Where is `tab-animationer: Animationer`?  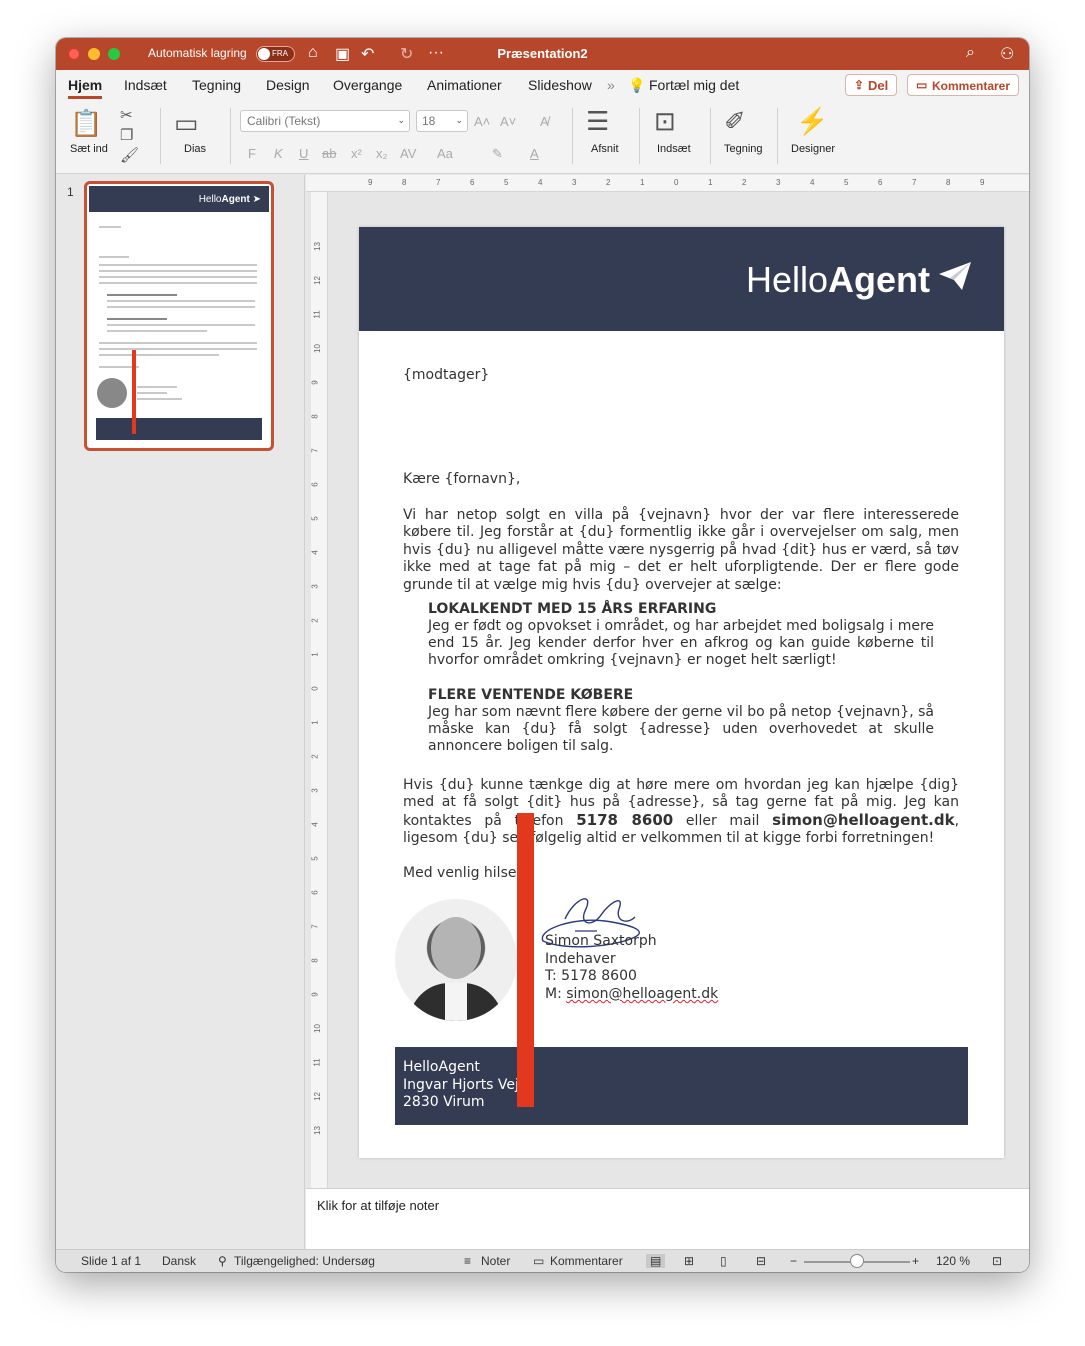 tab-animationer: Animationer is located at coordinates (464, 85).